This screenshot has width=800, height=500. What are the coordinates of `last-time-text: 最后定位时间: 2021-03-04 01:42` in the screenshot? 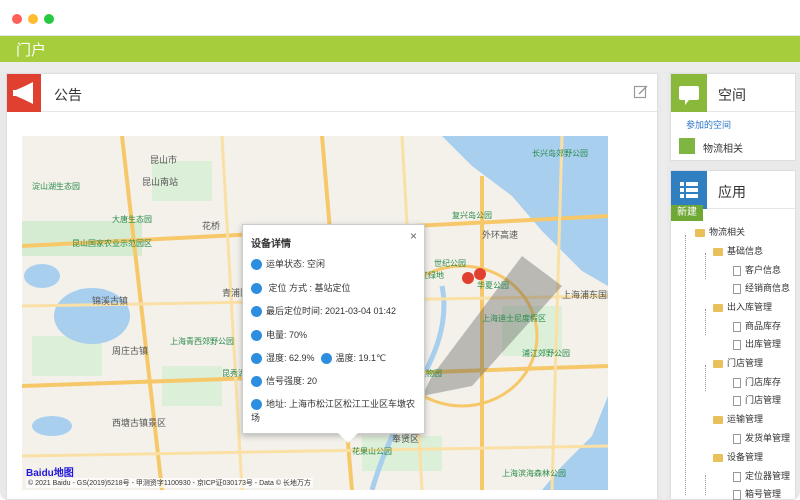 It's located at (331, 311).